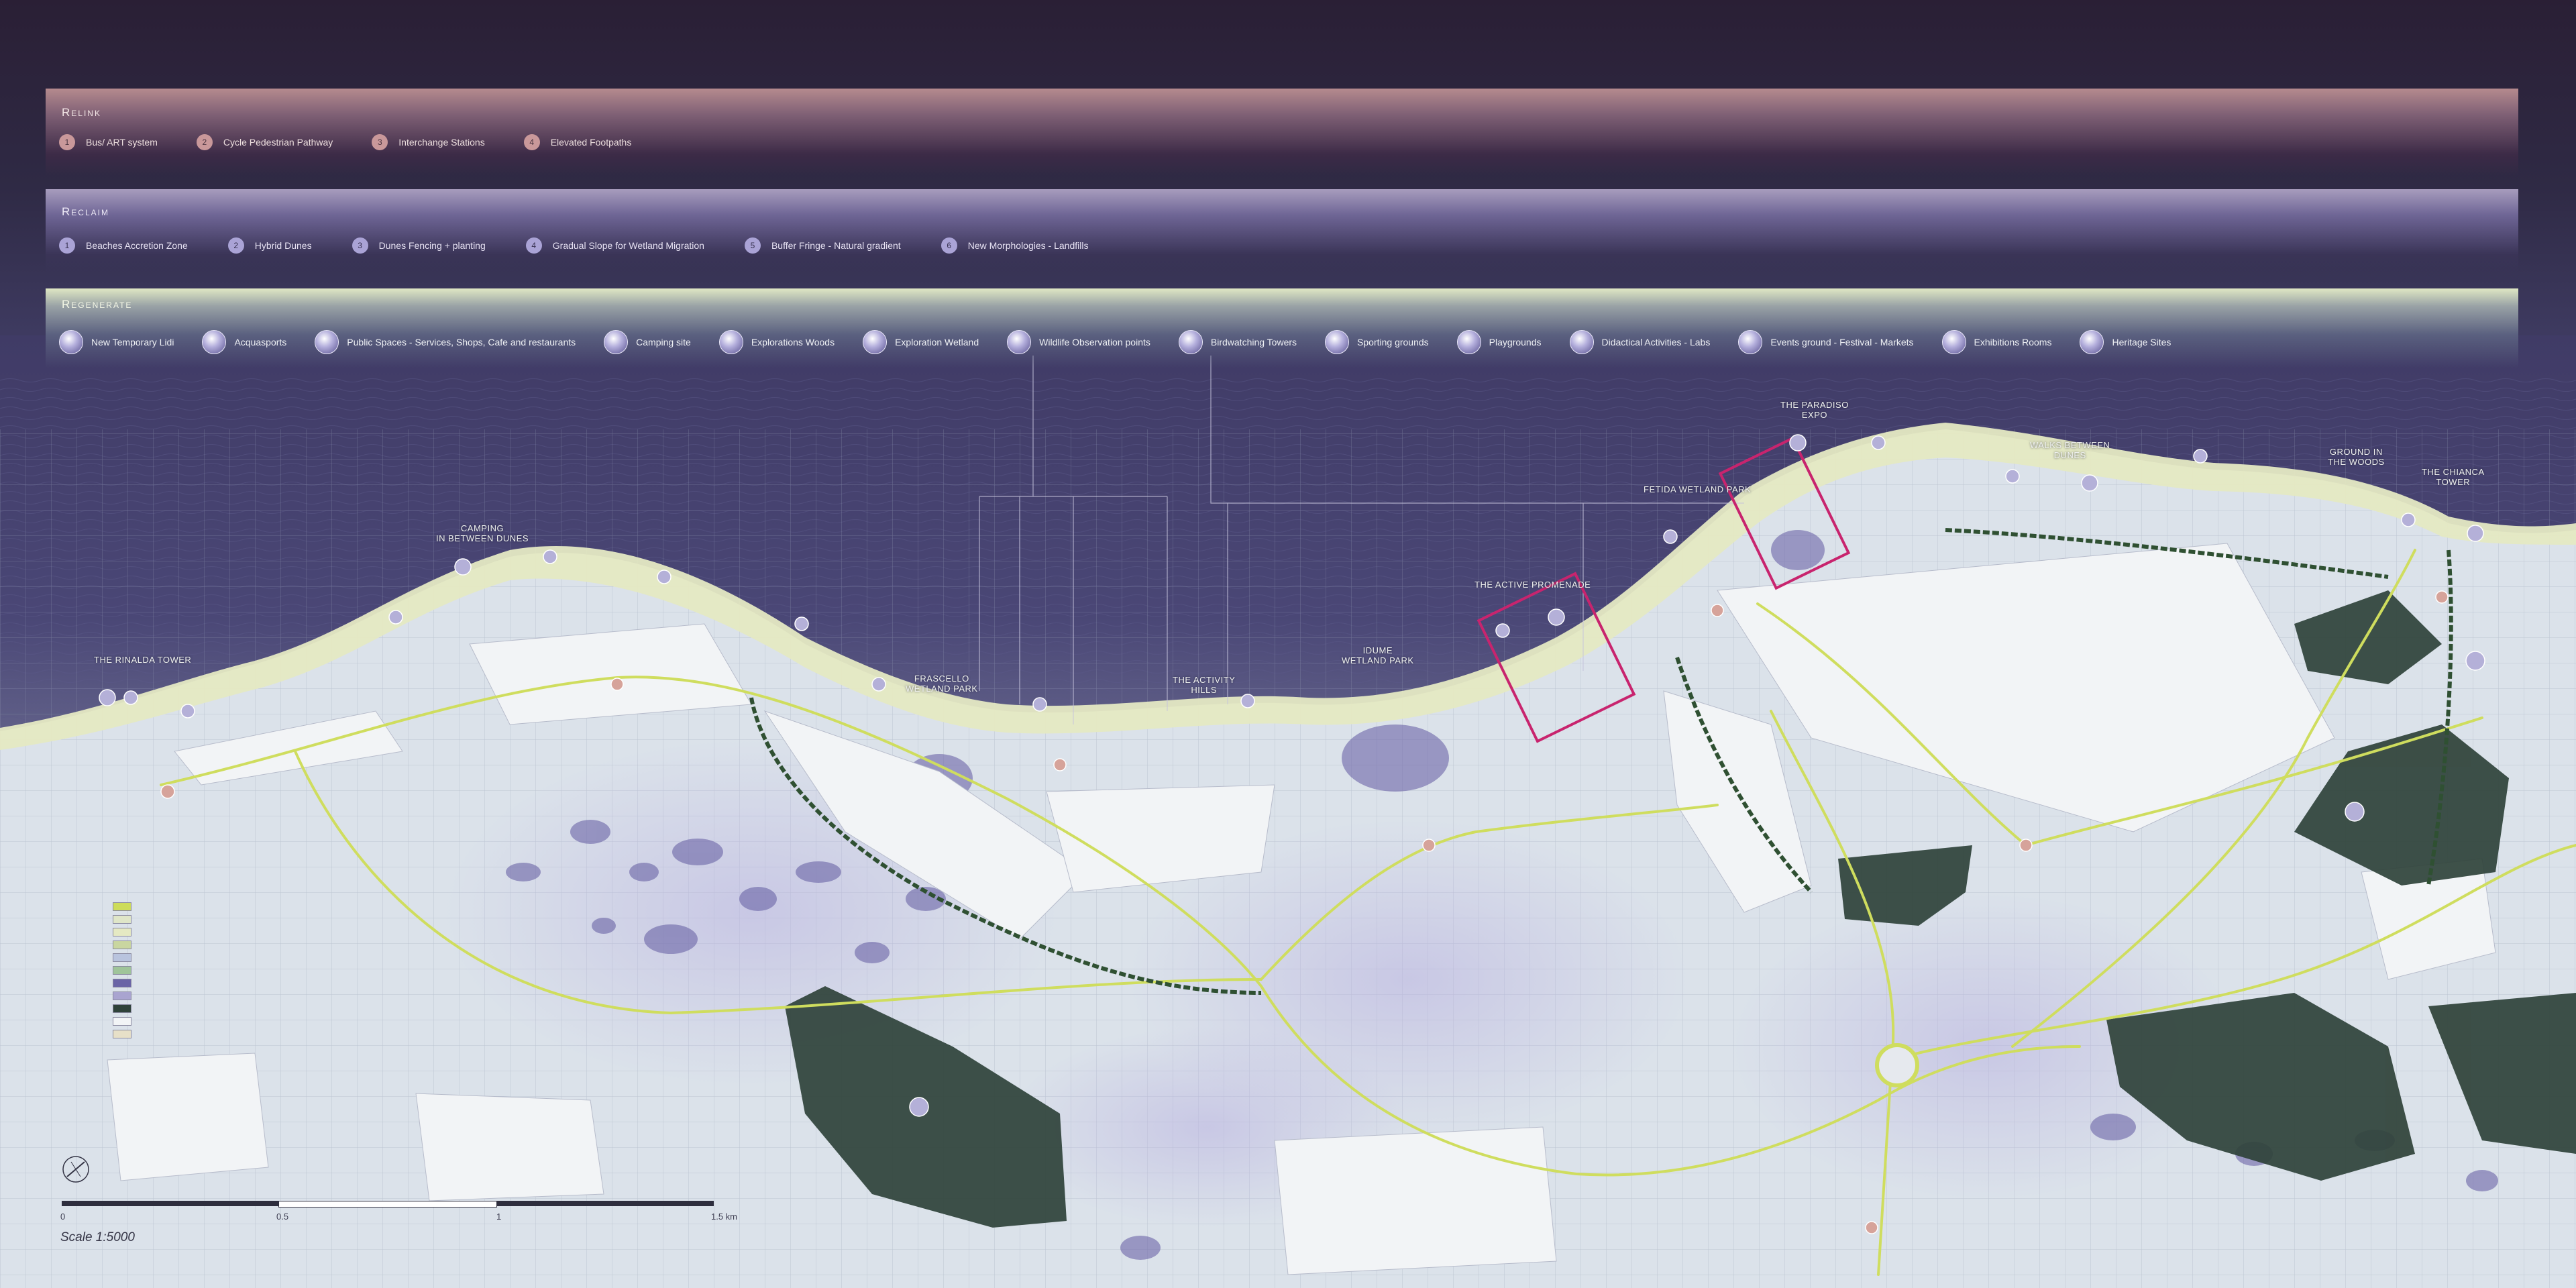 The width and height of the screenshot is (2576, 1288). I want to click on relink-item: 4 Elevated Footpaths, so click(577, 142).